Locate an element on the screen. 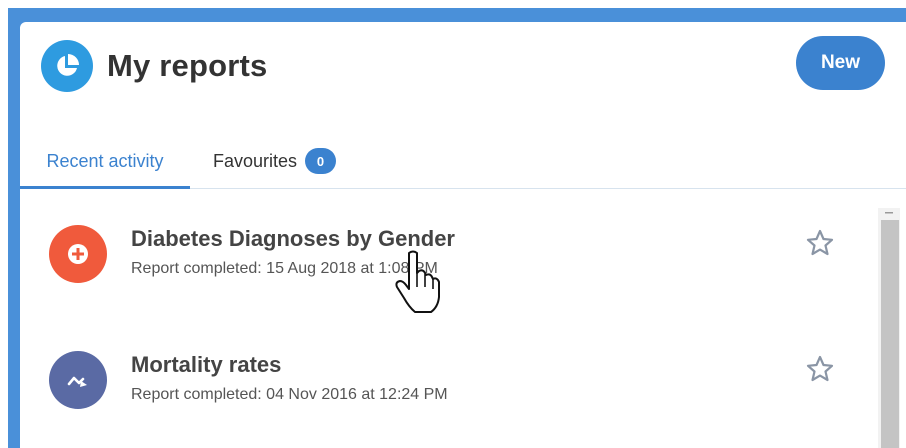  tab-recent-activity: Recent activity is located at coordinates (105, 161).